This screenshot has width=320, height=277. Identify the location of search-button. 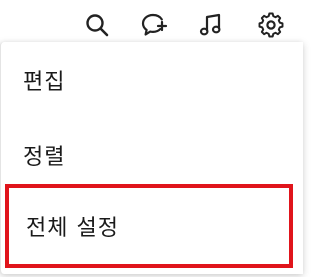
(97, 25).